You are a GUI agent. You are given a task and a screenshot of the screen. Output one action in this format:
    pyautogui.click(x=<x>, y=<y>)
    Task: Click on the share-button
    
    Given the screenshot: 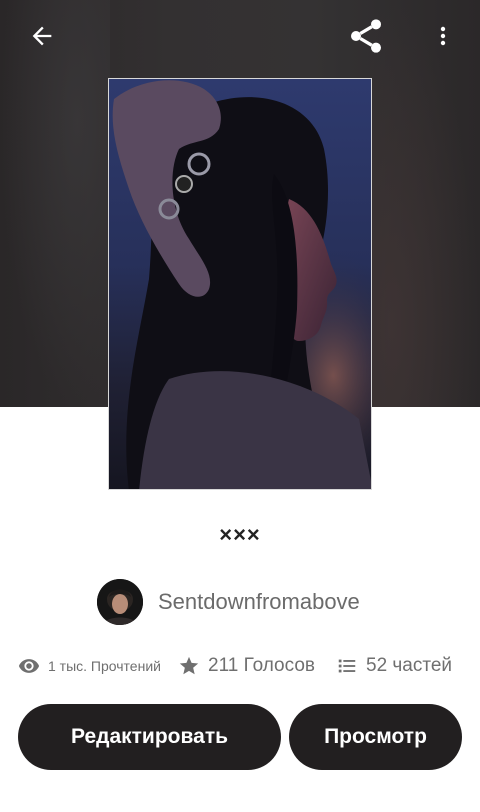 What is the action you would take?
    pyautogui.click(x=366, y=36)
    